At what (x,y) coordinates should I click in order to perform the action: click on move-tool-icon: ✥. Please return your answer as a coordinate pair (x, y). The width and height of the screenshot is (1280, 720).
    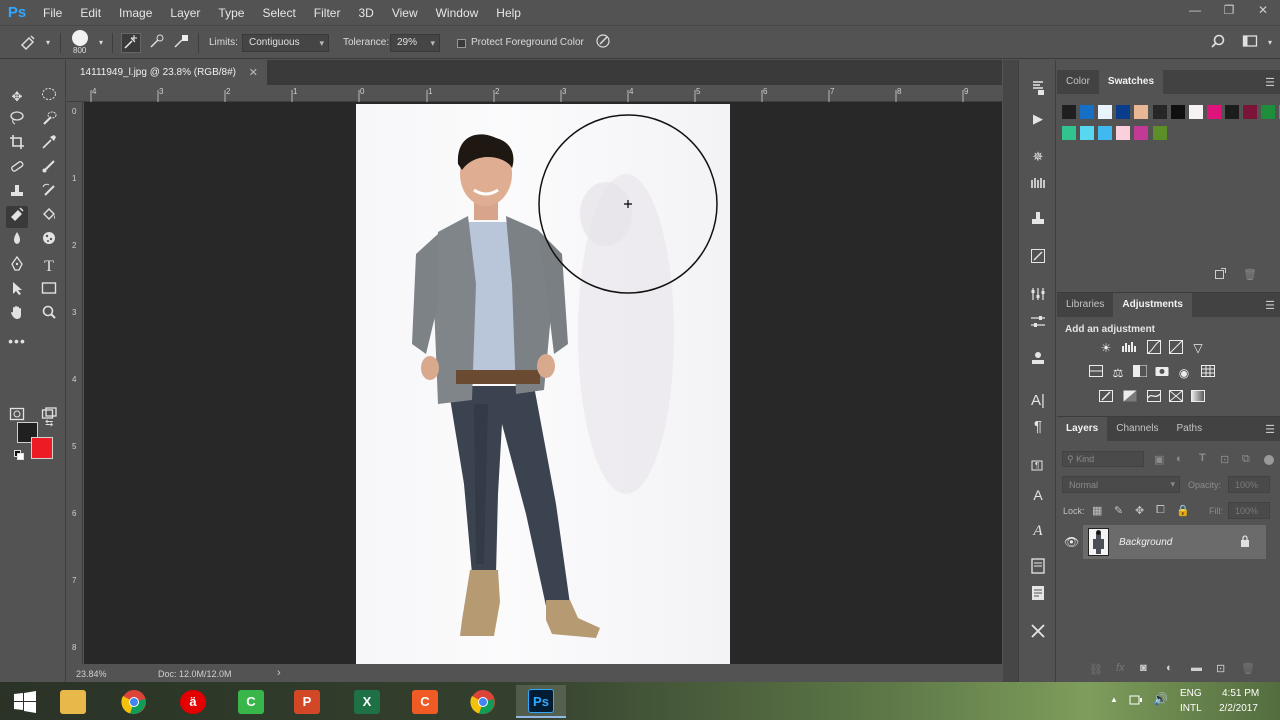
    Looking at the image, I should click on (17, 97).